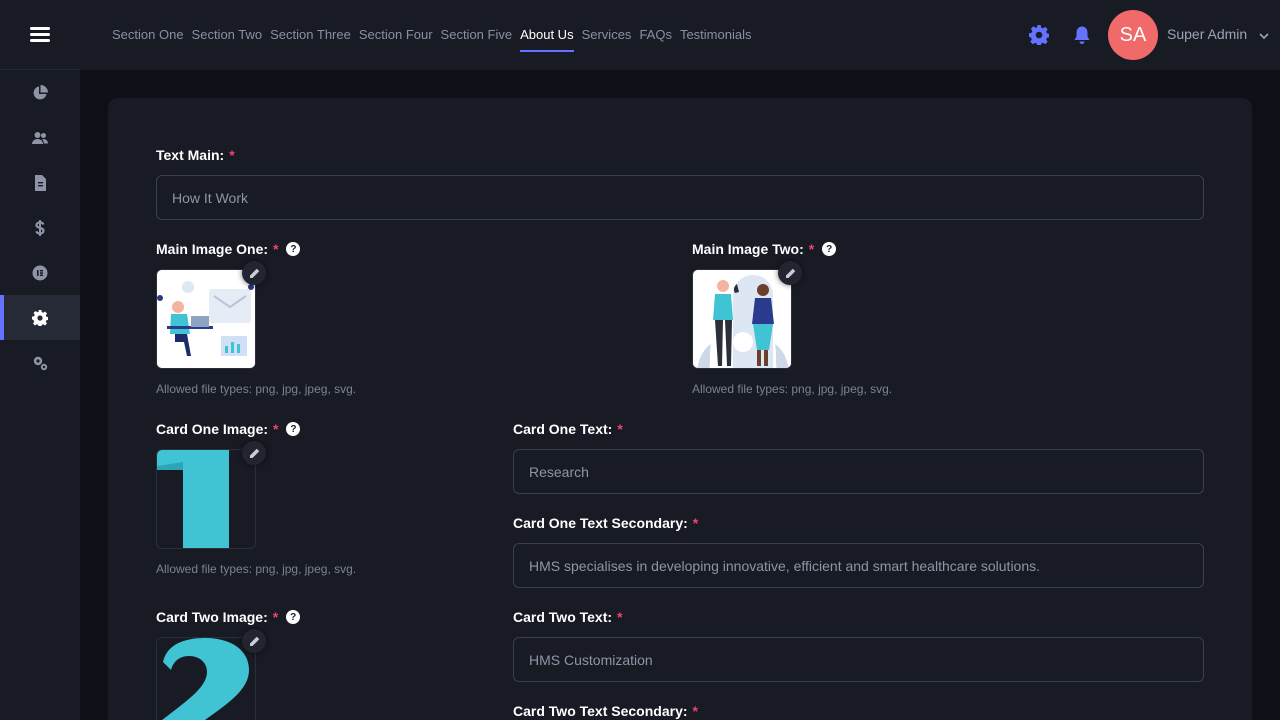 The height and width of the screenshot is (720, 1280). What do you see at coordinates (607, 35) in the screenshot?
I see `tab-services: Services` at bounding box center [607, 35].